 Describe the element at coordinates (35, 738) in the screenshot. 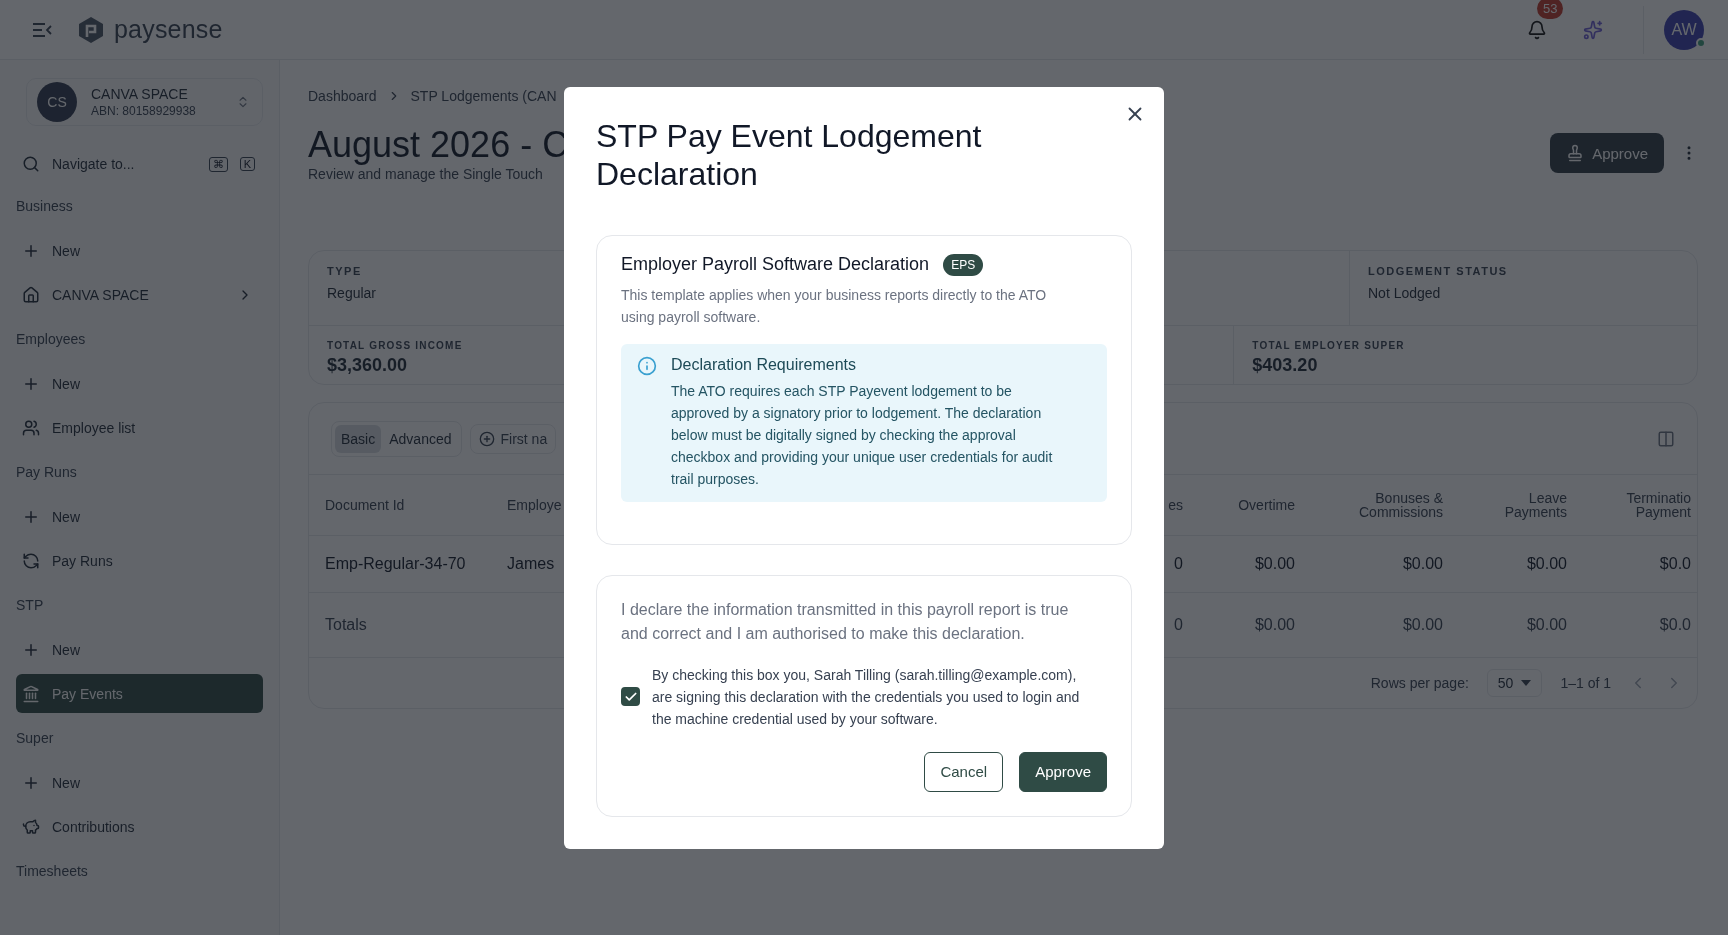

I see `sidebar-section-title: Super` at that location.